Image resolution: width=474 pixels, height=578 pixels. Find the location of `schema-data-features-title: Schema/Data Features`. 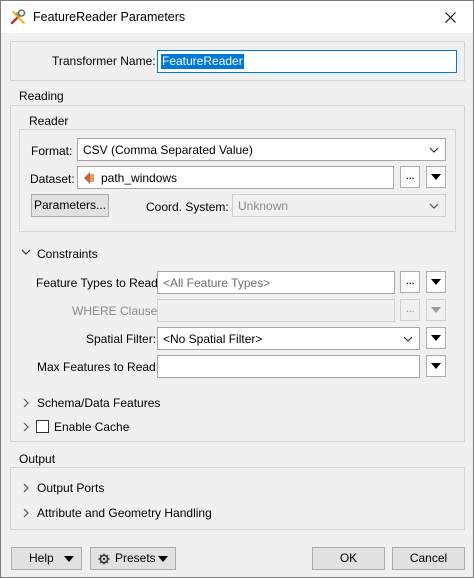

schema-data-features-title: Schema/Data Features is located at coordinates (98, 403).